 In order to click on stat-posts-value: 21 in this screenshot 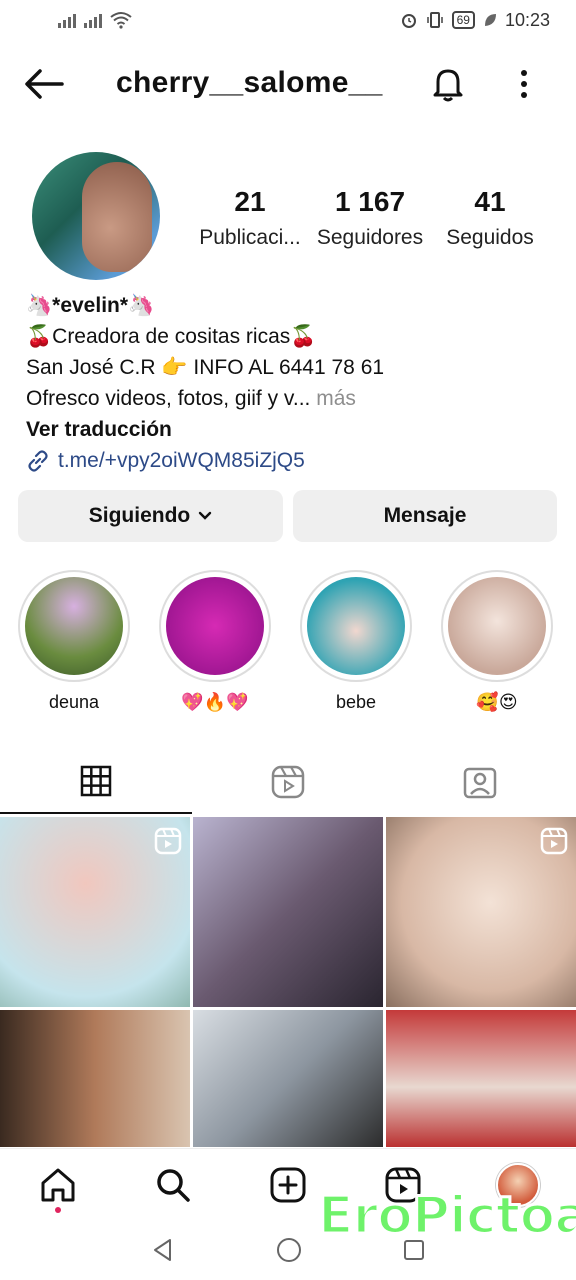, I will do `click(250, 201)`.